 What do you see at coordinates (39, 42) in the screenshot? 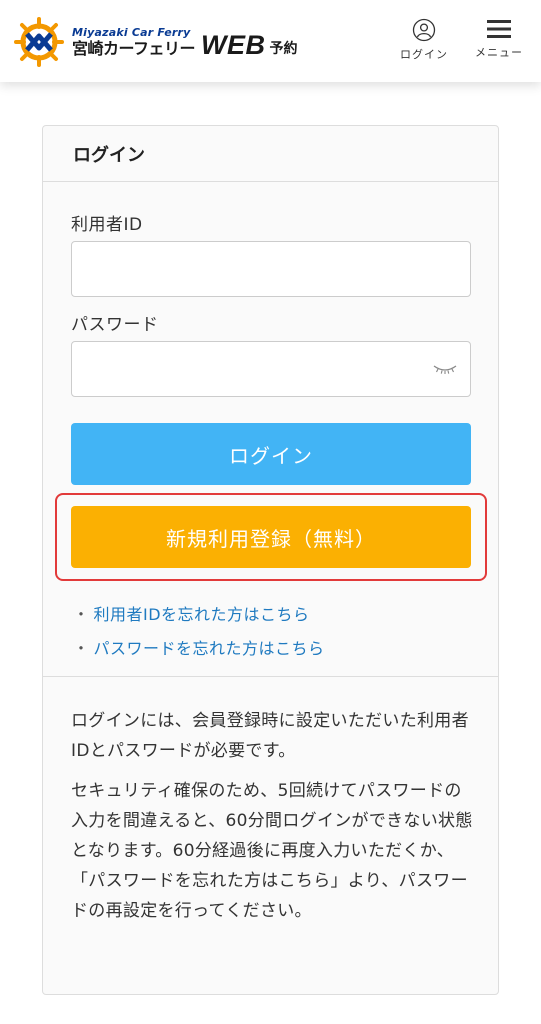
I see `ship-wheel-logo-icon` at bounding box center [39, 42].